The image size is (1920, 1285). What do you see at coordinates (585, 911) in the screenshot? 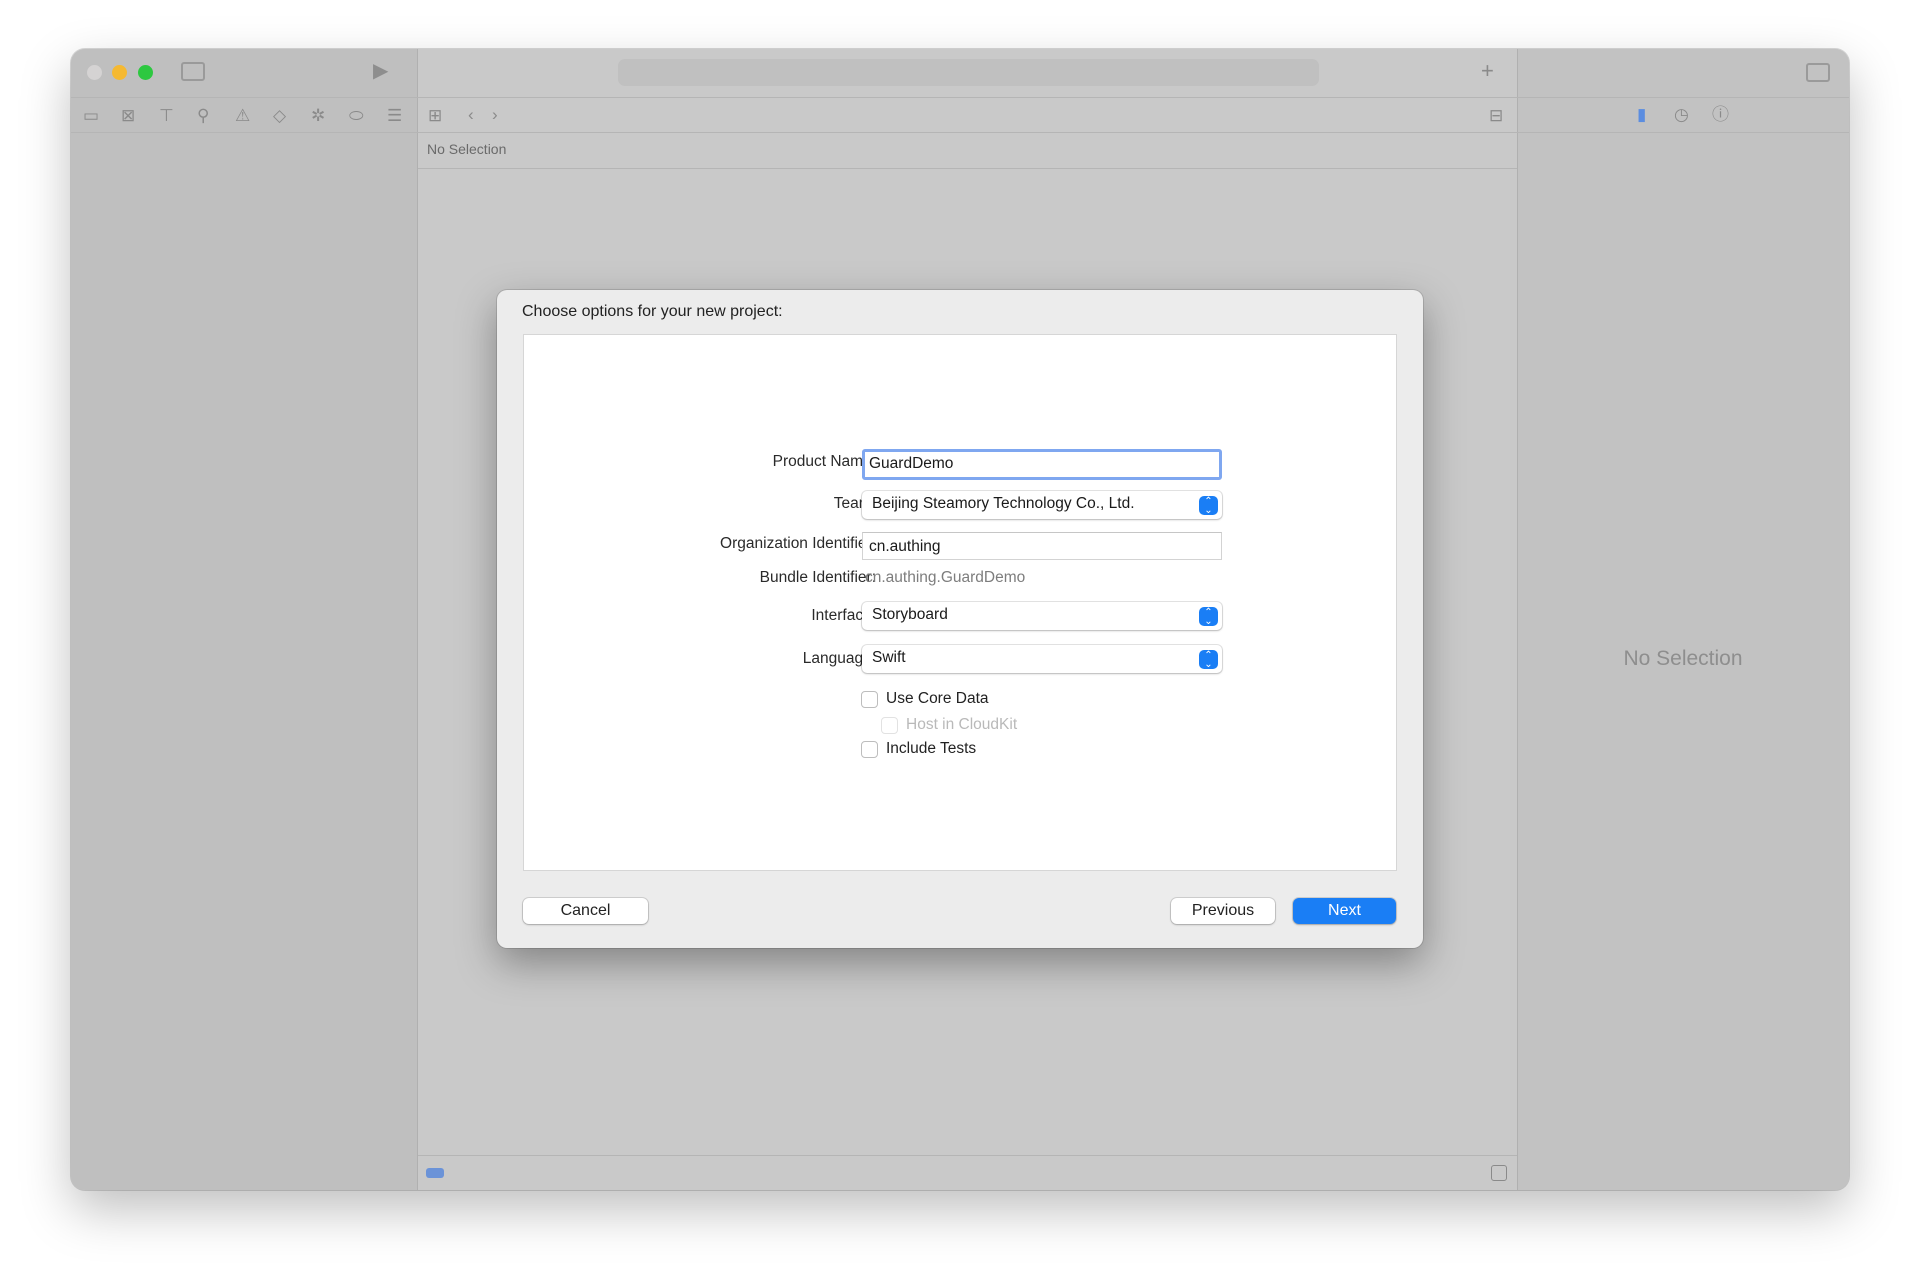
I see `cancel-button: Cancel` at bounding box center [585, 911].